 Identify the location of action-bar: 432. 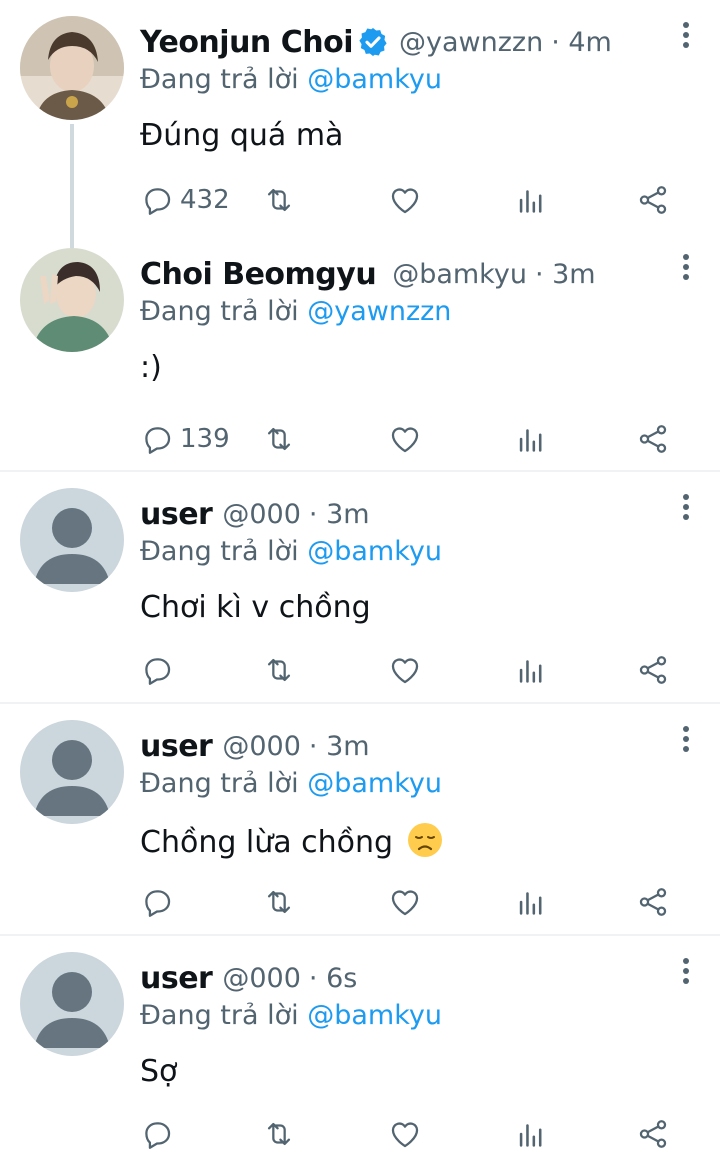
(420, 200).